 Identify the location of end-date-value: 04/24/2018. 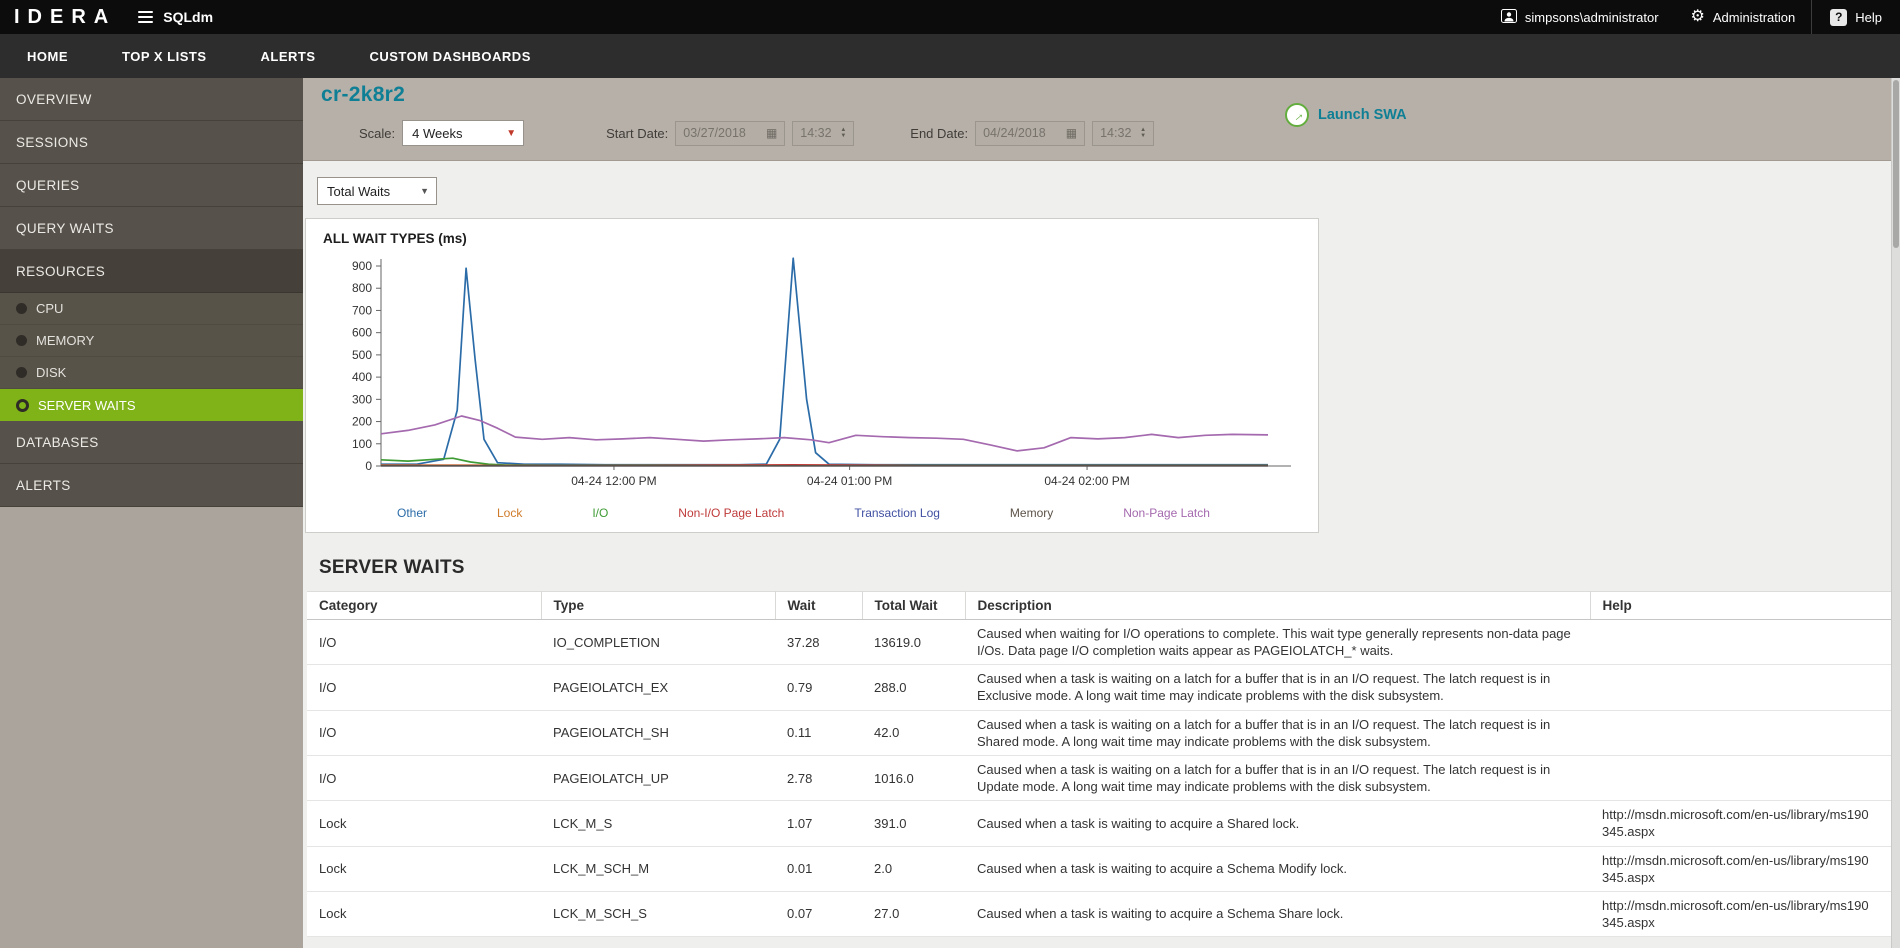
(1014, 133).